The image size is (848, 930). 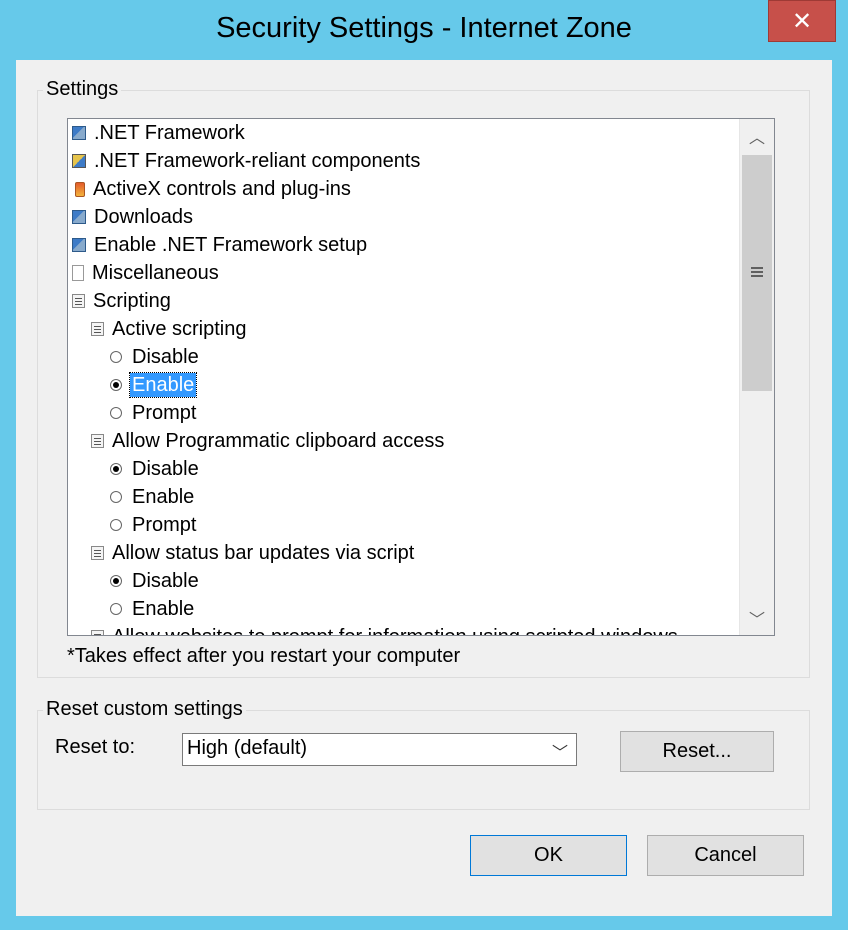 I want to click on settings-item-label: Active scripting, so click(x=179, y=329).